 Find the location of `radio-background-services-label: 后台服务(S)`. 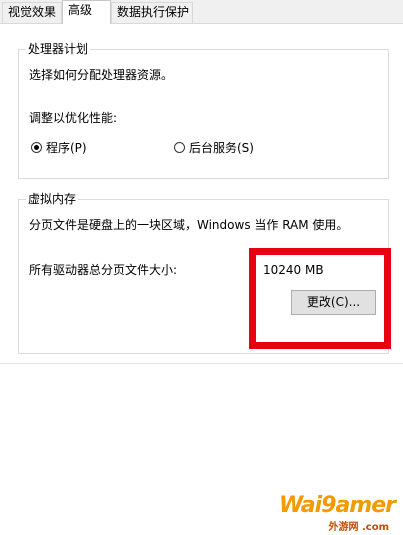

radio-background-services-label: 后台服务(S) is located at coordinates (221, 148).